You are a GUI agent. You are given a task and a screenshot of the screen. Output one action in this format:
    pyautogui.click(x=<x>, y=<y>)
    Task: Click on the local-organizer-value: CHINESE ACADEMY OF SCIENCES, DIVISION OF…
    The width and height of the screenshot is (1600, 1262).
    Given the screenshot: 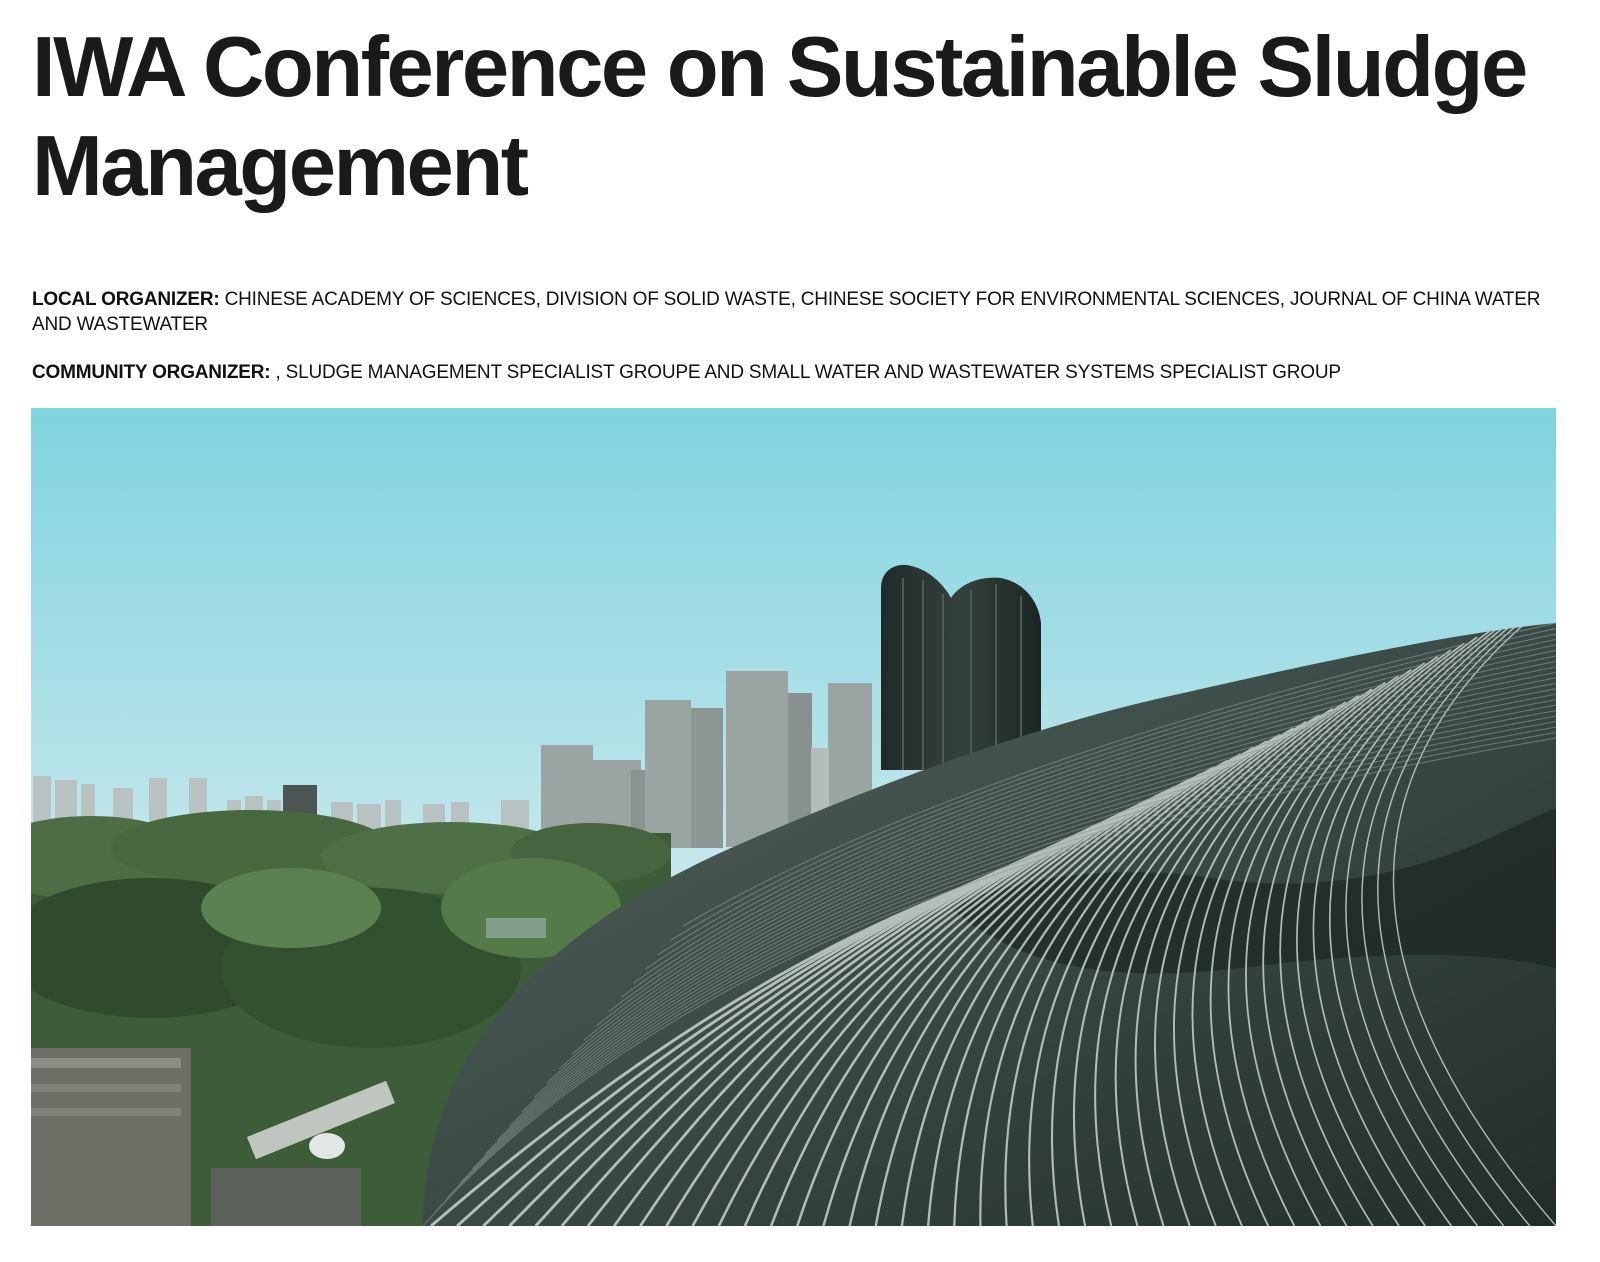 What is the action you would take?
    pyautogui.click(x=786, y=312)
    